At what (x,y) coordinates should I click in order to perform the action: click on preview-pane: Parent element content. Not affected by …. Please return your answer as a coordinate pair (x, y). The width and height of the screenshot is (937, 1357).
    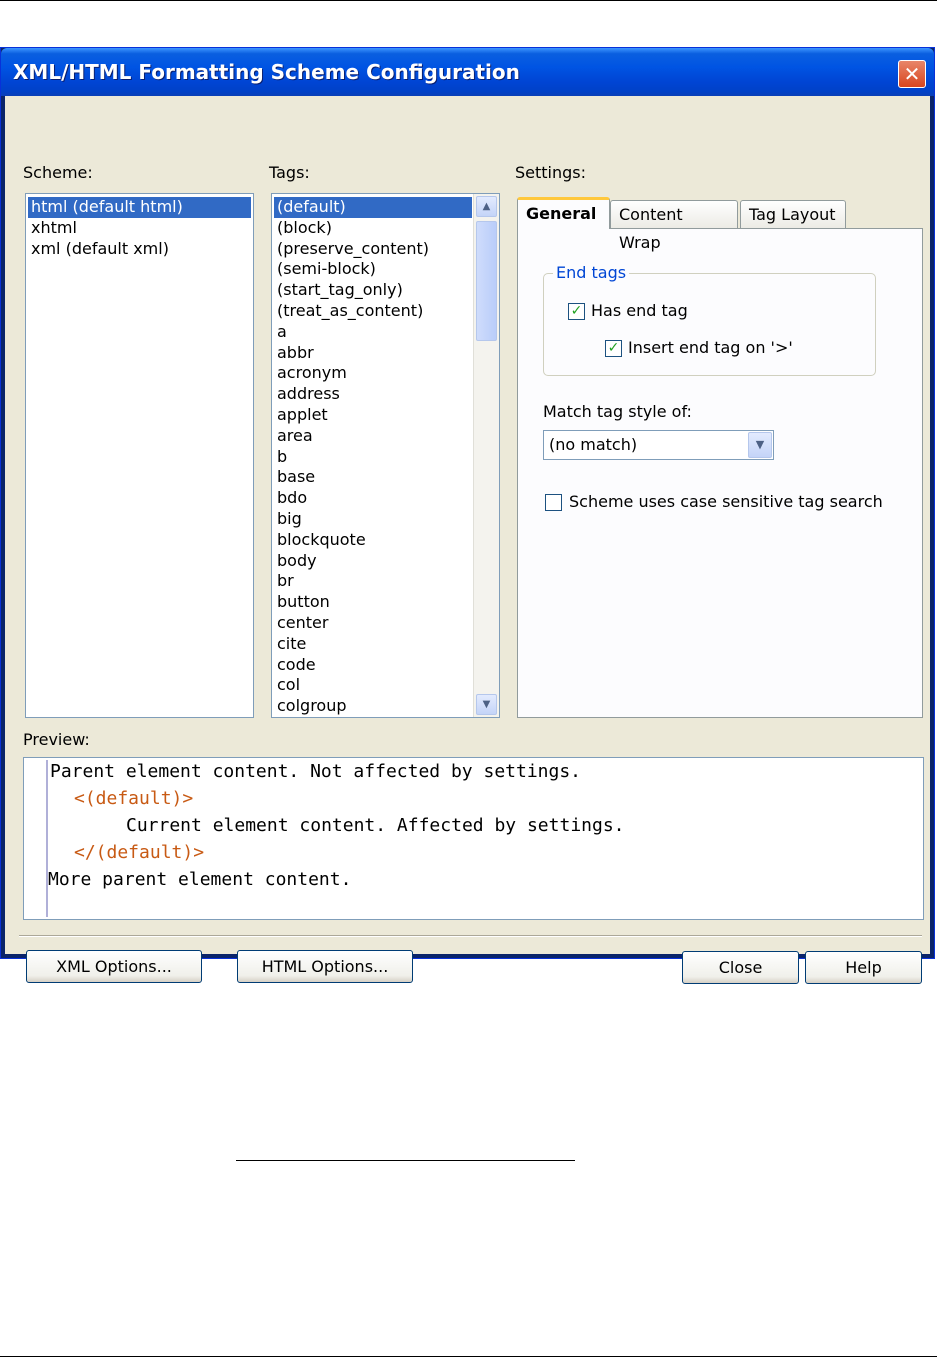
    Looking at the image, I should click on (473, 838).